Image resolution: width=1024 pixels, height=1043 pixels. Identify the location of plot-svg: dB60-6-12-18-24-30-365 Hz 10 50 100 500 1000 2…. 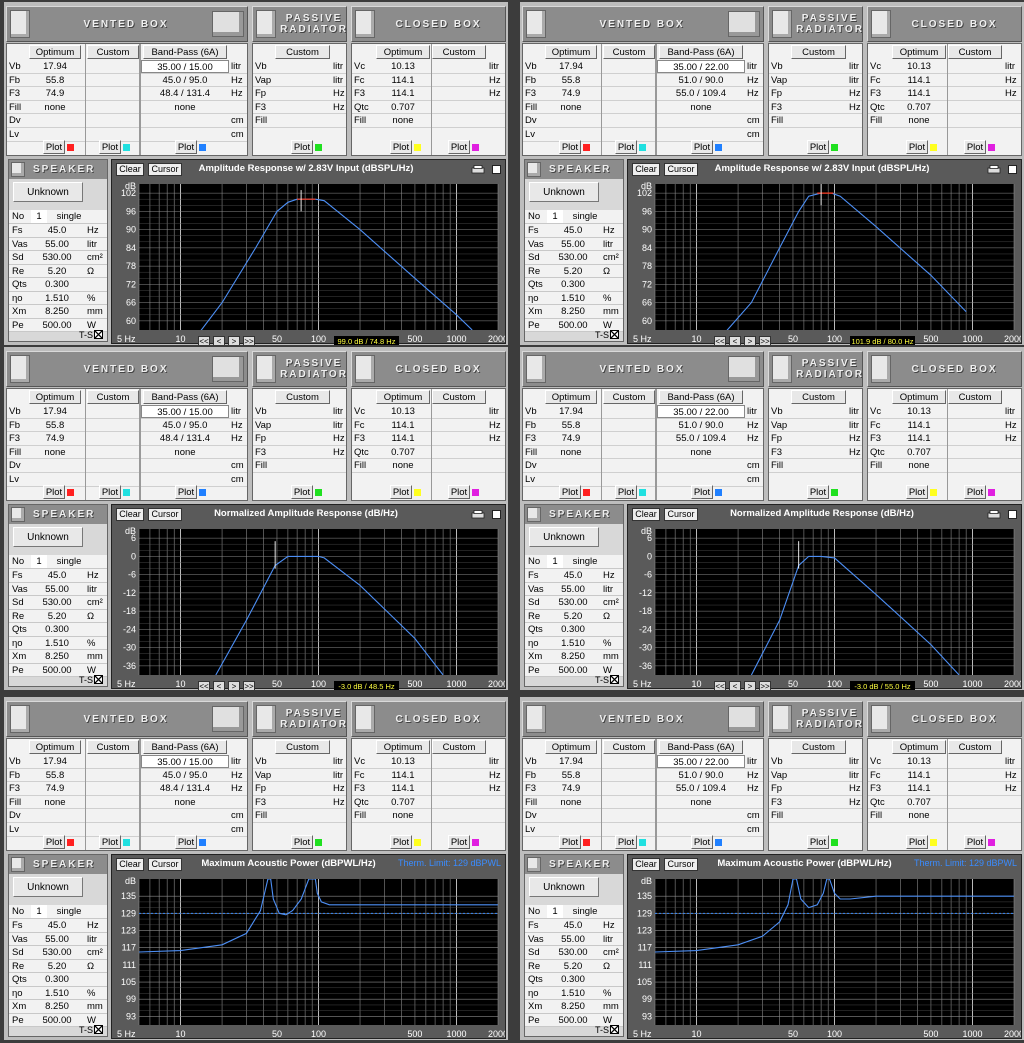
(824, 596).